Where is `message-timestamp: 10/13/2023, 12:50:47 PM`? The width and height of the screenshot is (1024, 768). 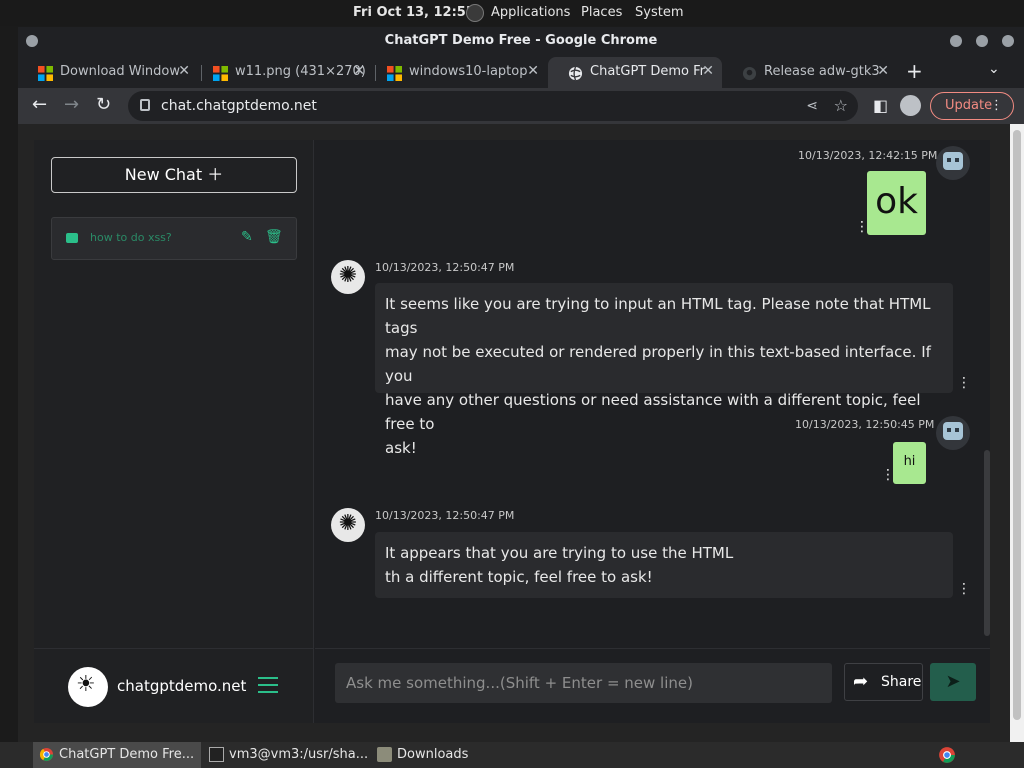 message-timestamp: 10/13/2023, 12:50:47 PM is located at coordinates (445, 267).